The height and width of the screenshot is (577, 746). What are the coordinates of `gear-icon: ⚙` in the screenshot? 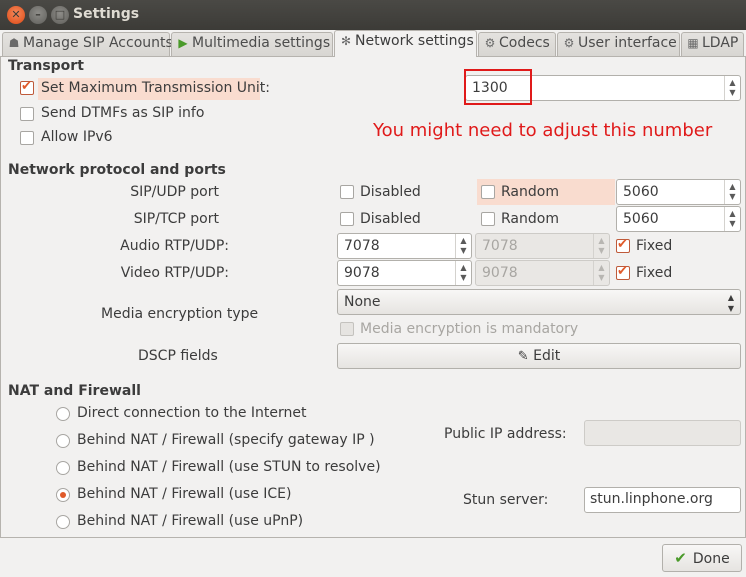 It's located at (569, 43).